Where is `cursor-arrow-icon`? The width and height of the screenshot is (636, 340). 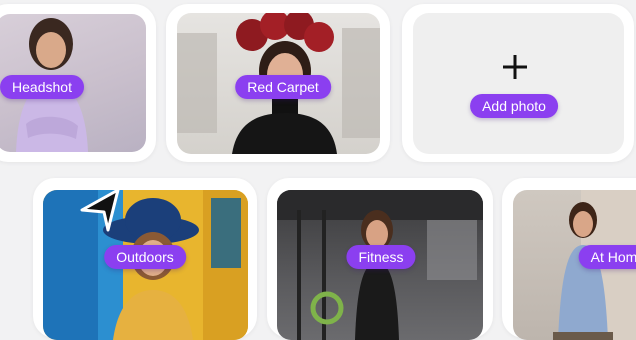
cursor-arrow-icon is located at coordinates (100, 210).